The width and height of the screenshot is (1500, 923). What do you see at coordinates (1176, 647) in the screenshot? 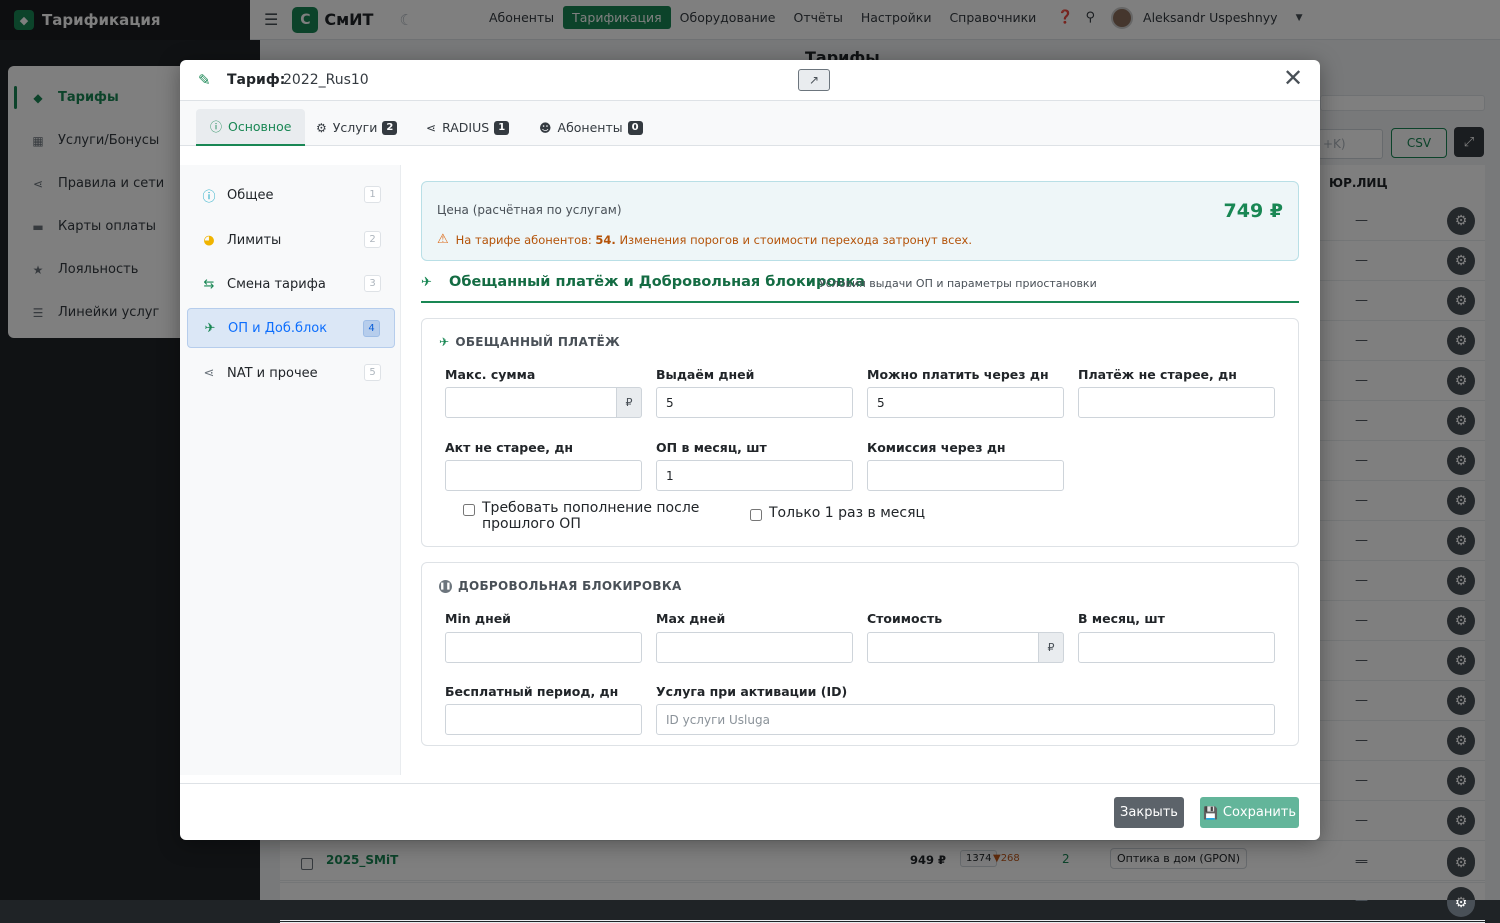
I see `block-per-month-input` at bounding box center [1176, 647].